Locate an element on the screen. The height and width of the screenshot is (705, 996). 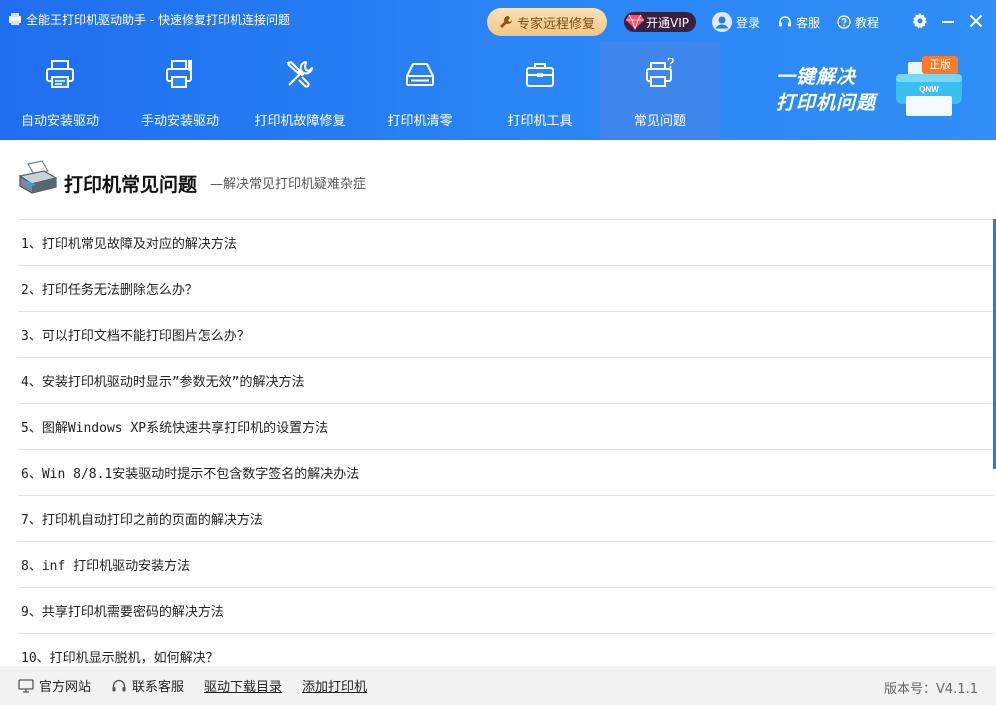
tutorial-button: 教程 is located at coordinates (858, 22).